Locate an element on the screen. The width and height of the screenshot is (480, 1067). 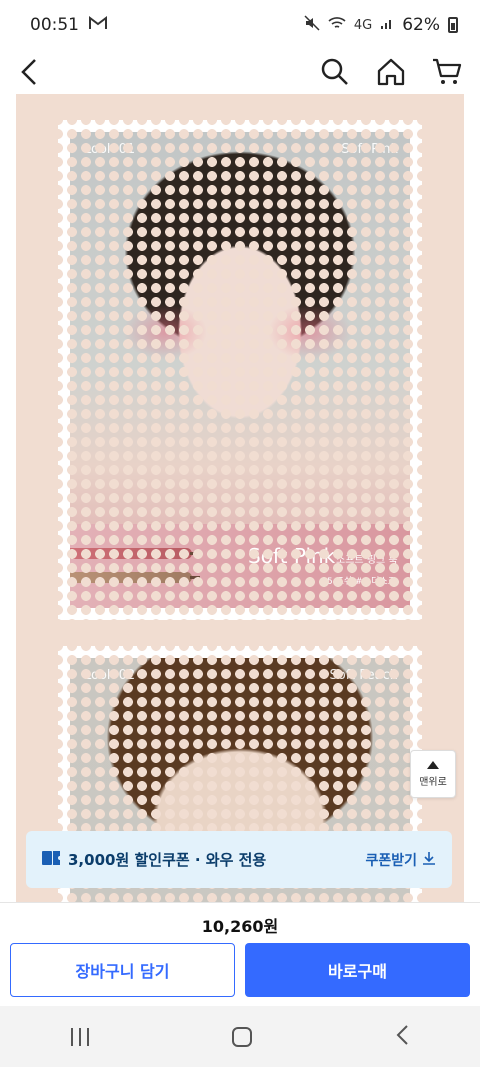
add-to-cart-button: 장바구니 담기 is located at coordinates (122, 970).